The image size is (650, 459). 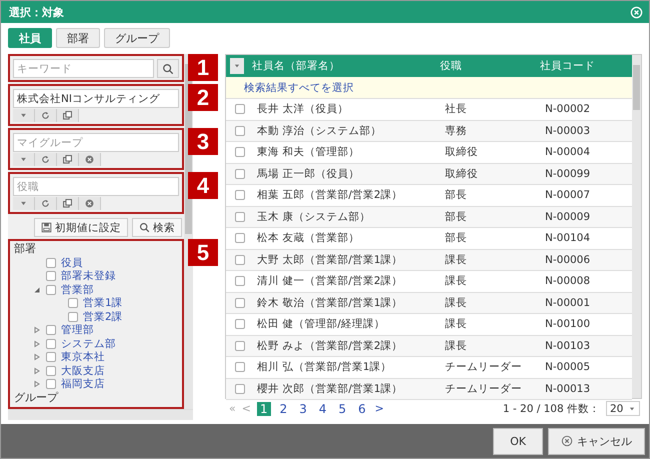 What do you see at coordinates (83, 371) in the screenshot?
I see `tree-item: 大阪支店` at bounding box center [83, 371].